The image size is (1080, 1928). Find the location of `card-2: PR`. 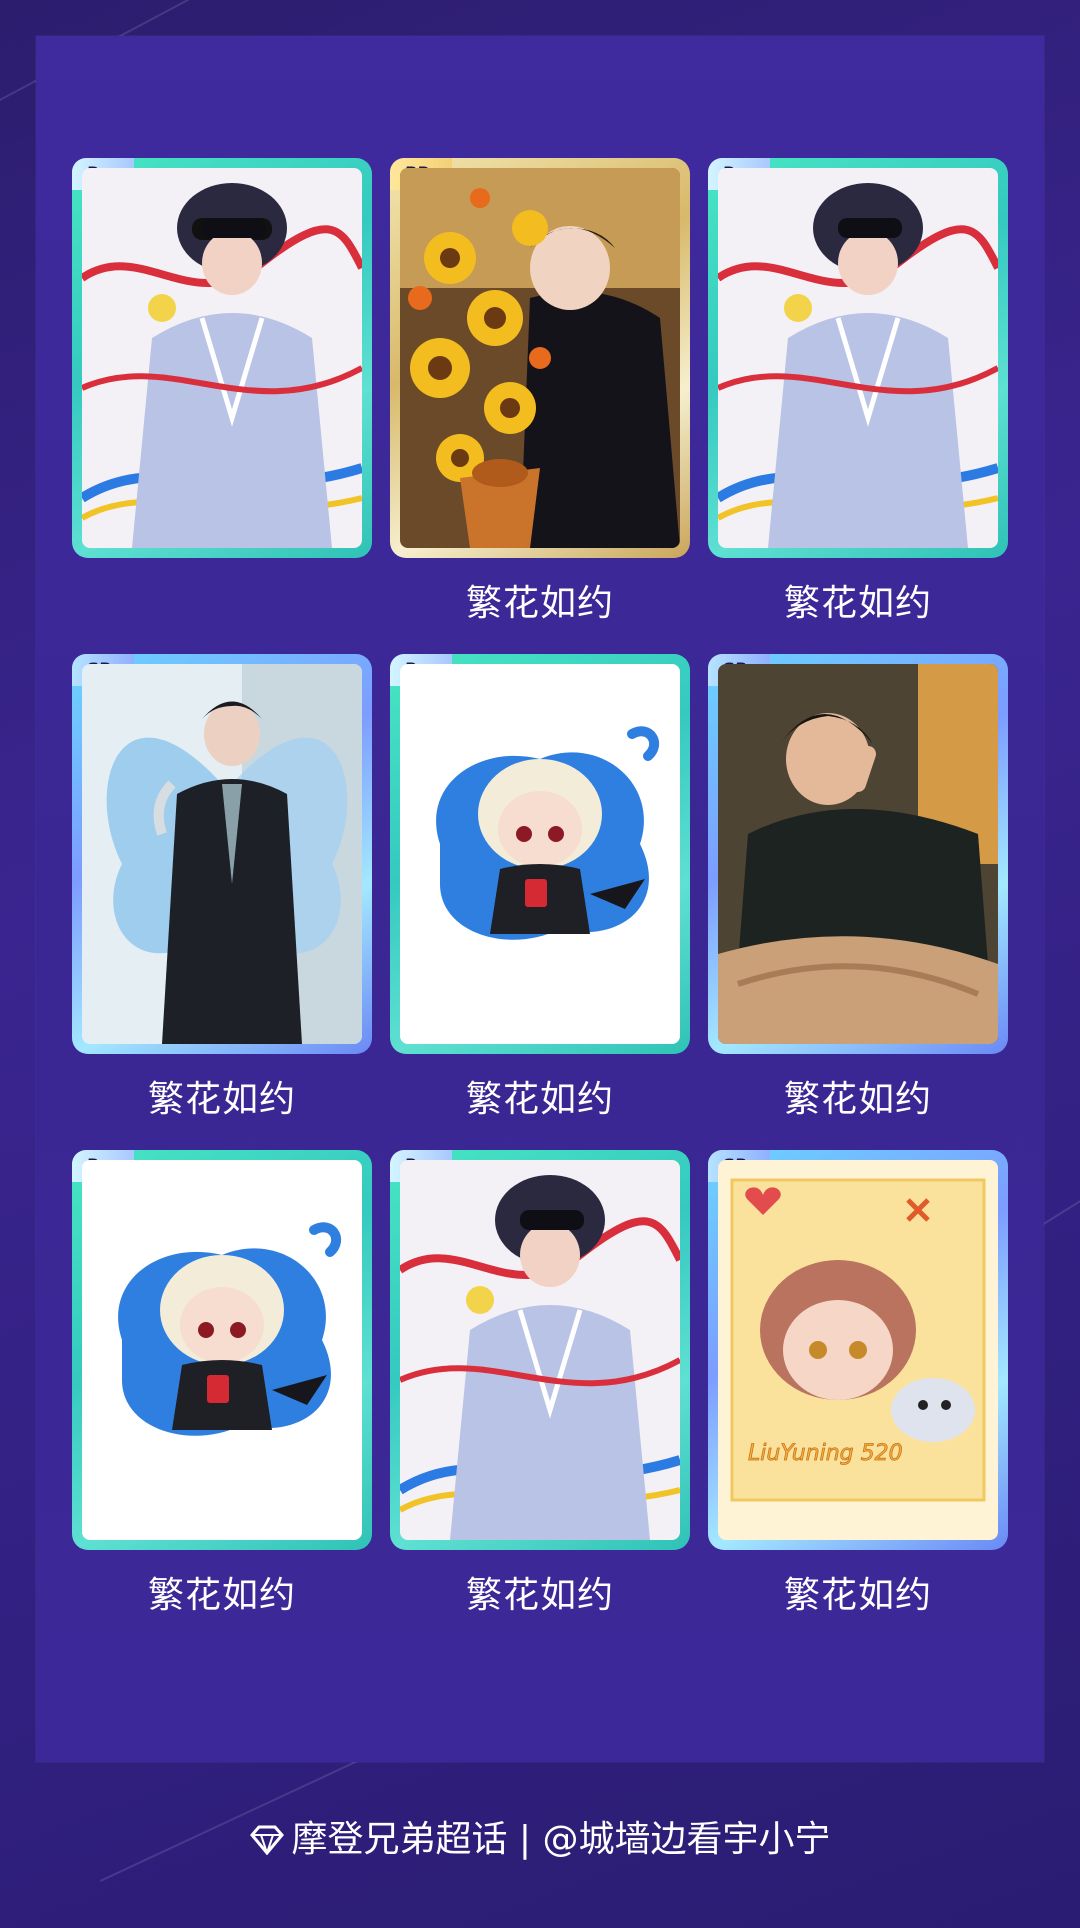

card-2: PR is located at coordinates (540, 358).